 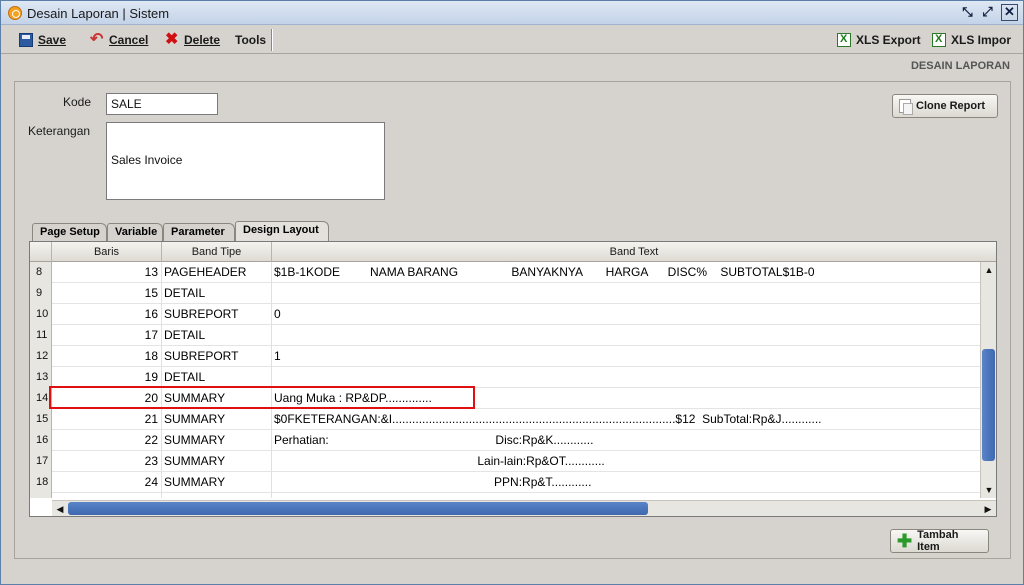 What do you see at coordinates (967, 12) in the screenshot?
I see `restore-icon: ⤡` at bounding box center [967, 12].